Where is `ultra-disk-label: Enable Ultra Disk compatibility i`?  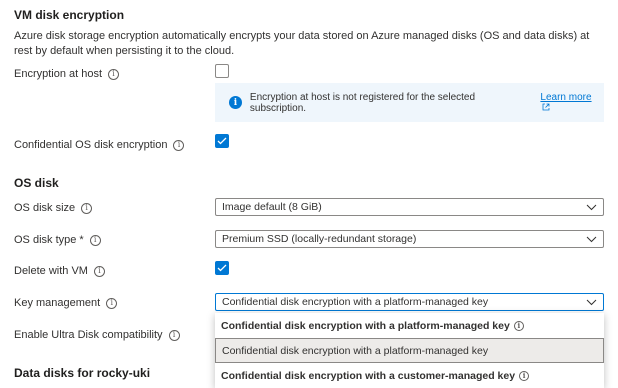 ultra-disk-label: Enable Ultra Disk compatibility i is located at coordinates (97, 335).